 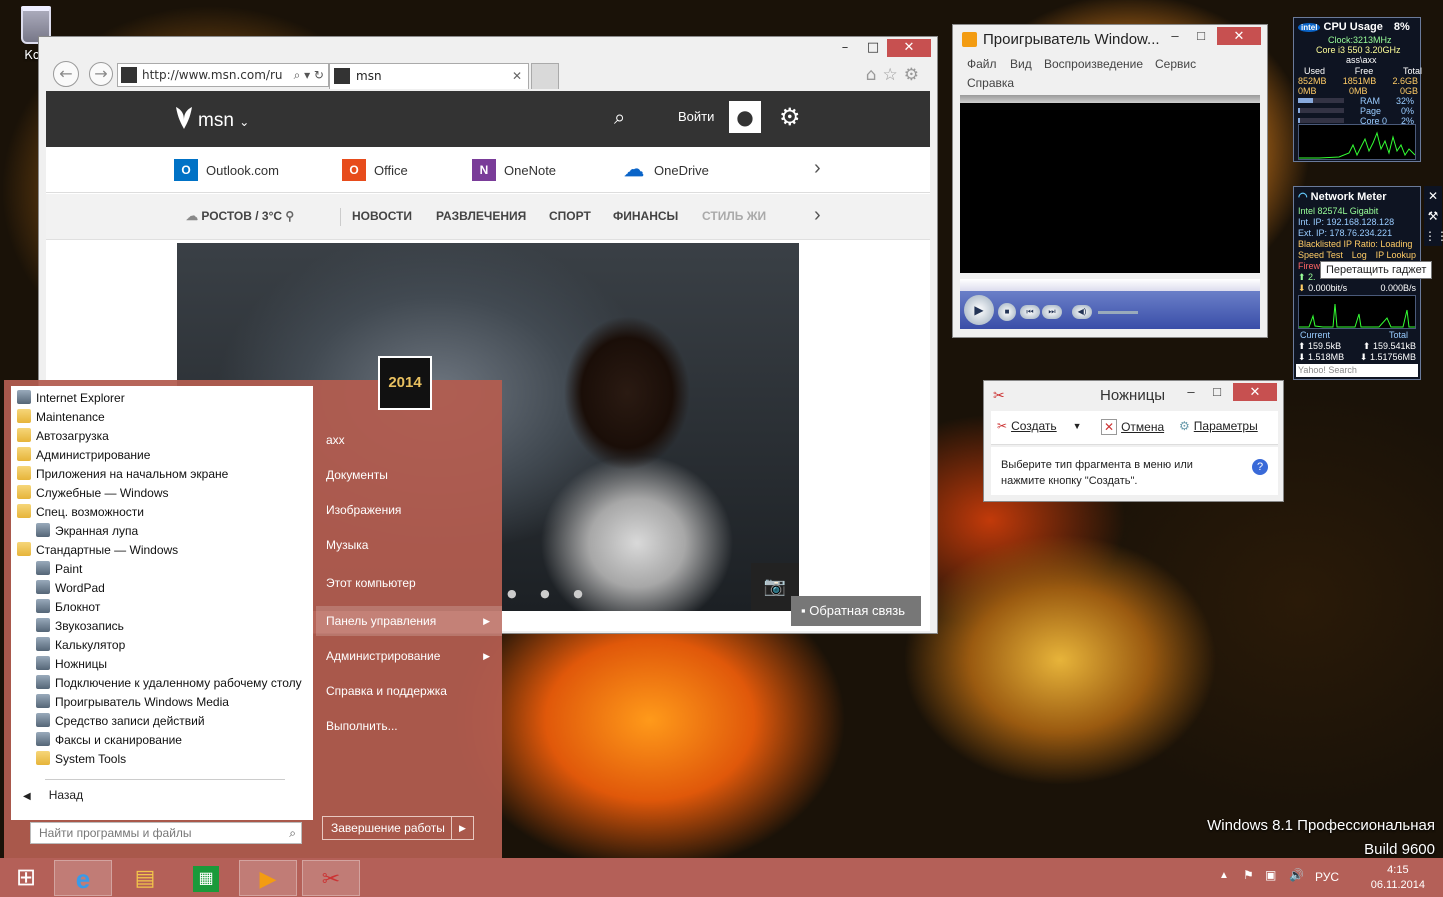 What do you see at coordinates (26, 878) in the screenshot?
I see `windows-start-icon: ⊞` at bounding box center [26, 878].